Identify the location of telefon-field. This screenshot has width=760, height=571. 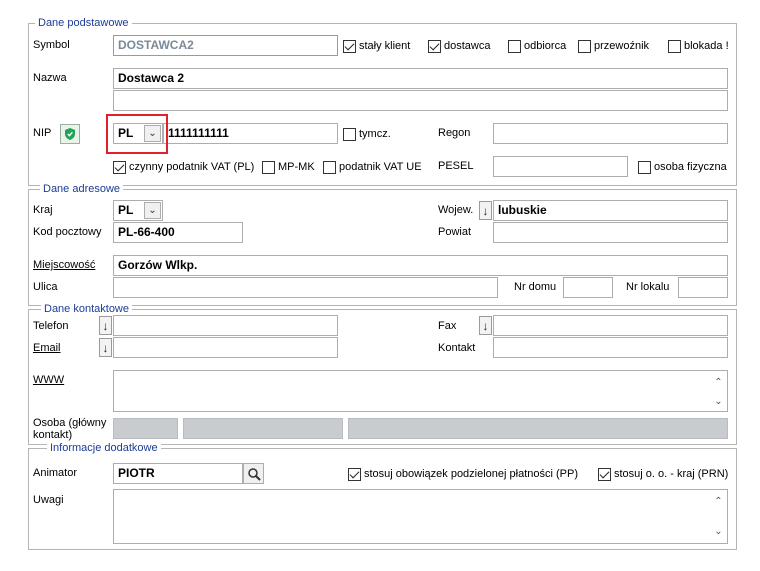
(225, 325).